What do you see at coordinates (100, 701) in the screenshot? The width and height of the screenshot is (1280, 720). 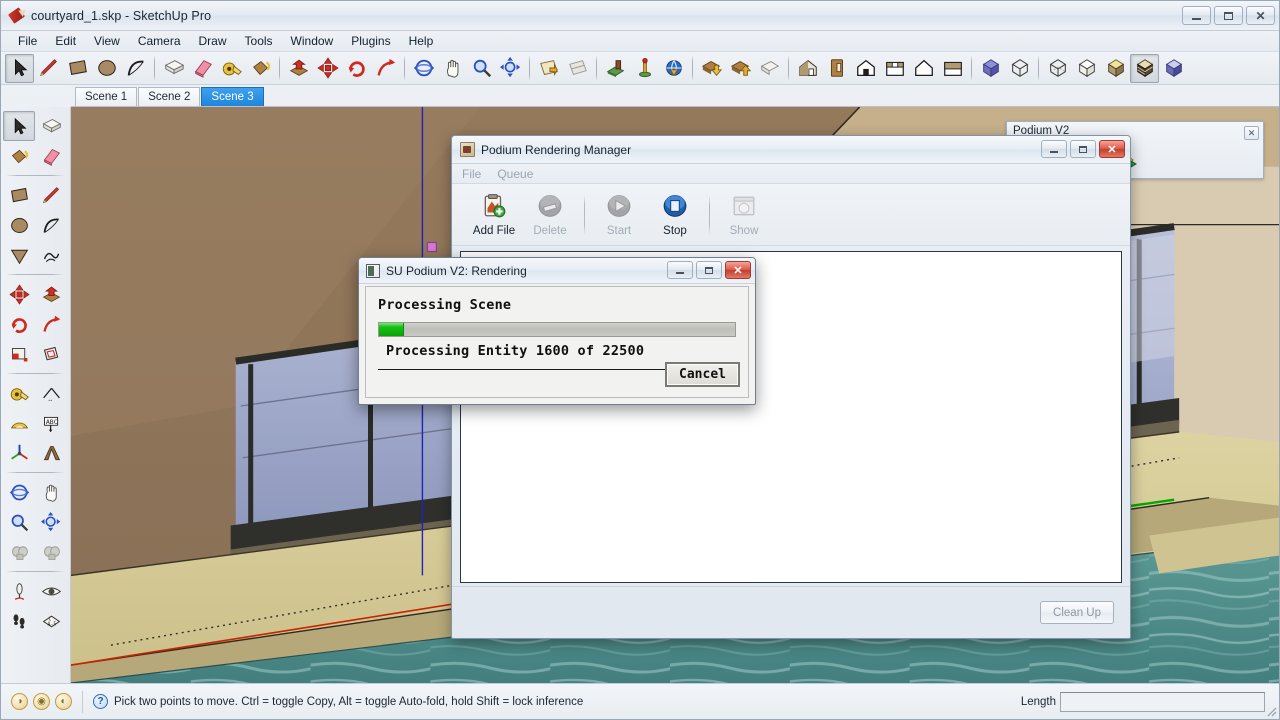 I see `help-icon: ?` at bounding box center [100, 701].